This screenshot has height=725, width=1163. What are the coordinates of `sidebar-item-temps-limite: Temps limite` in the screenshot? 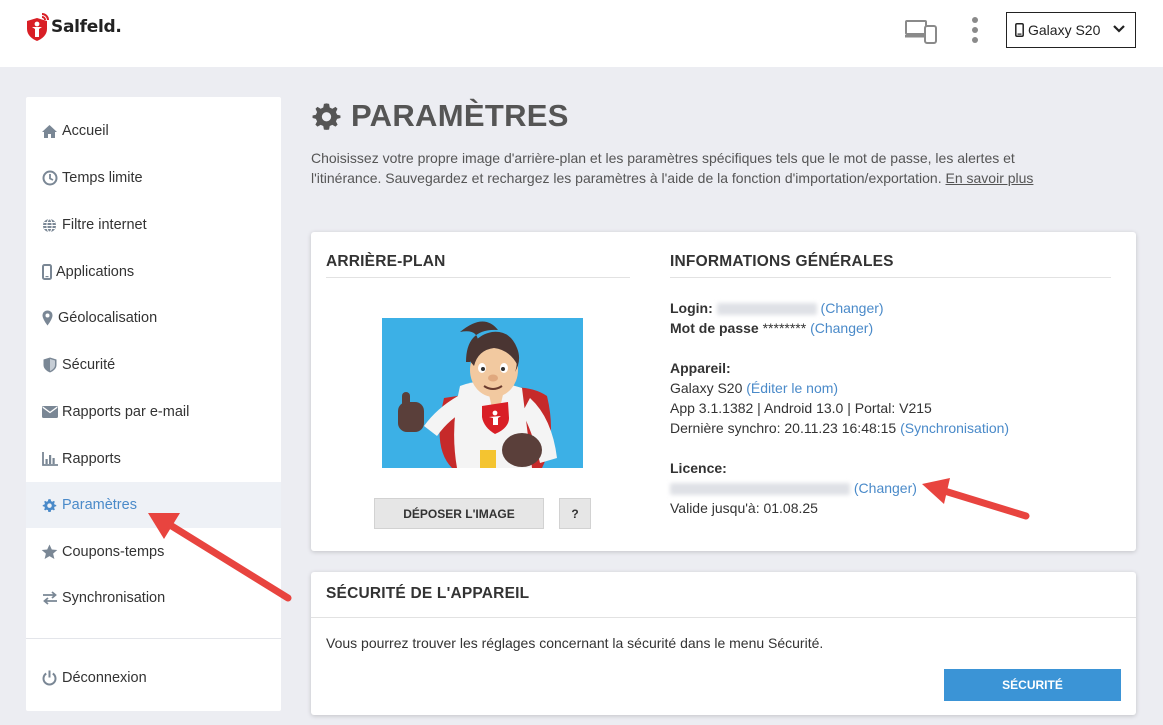 It's located at (153, 178).